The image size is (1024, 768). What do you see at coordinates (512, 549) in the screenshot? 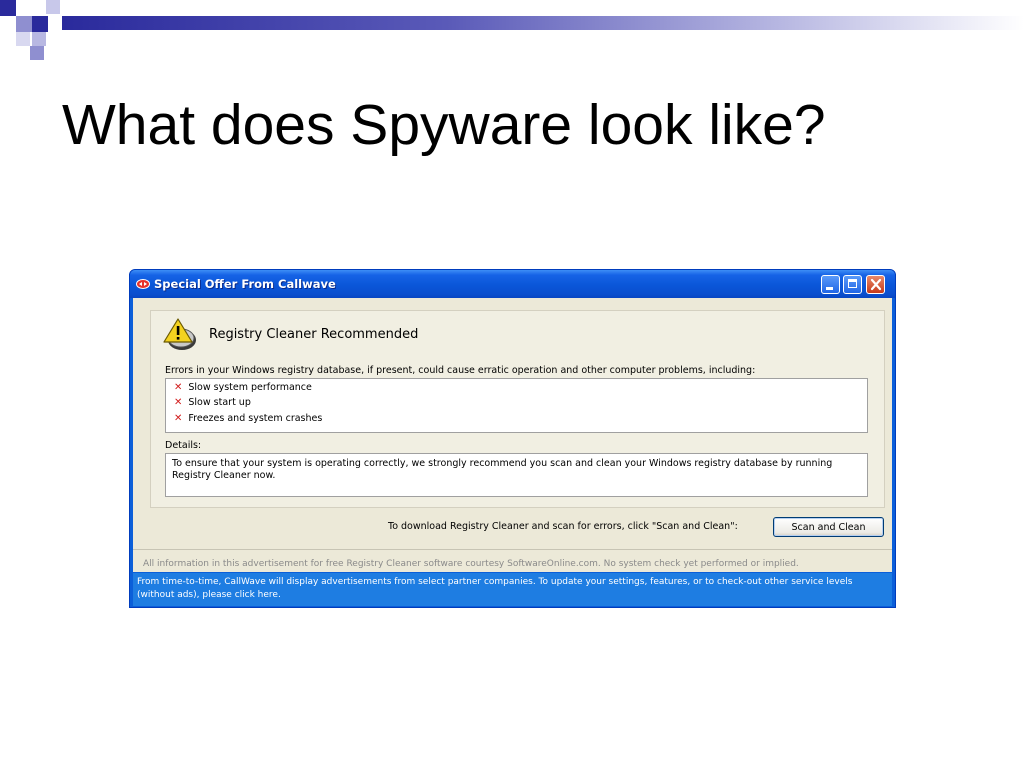
I see `separator` at bounding box center [512, 549].